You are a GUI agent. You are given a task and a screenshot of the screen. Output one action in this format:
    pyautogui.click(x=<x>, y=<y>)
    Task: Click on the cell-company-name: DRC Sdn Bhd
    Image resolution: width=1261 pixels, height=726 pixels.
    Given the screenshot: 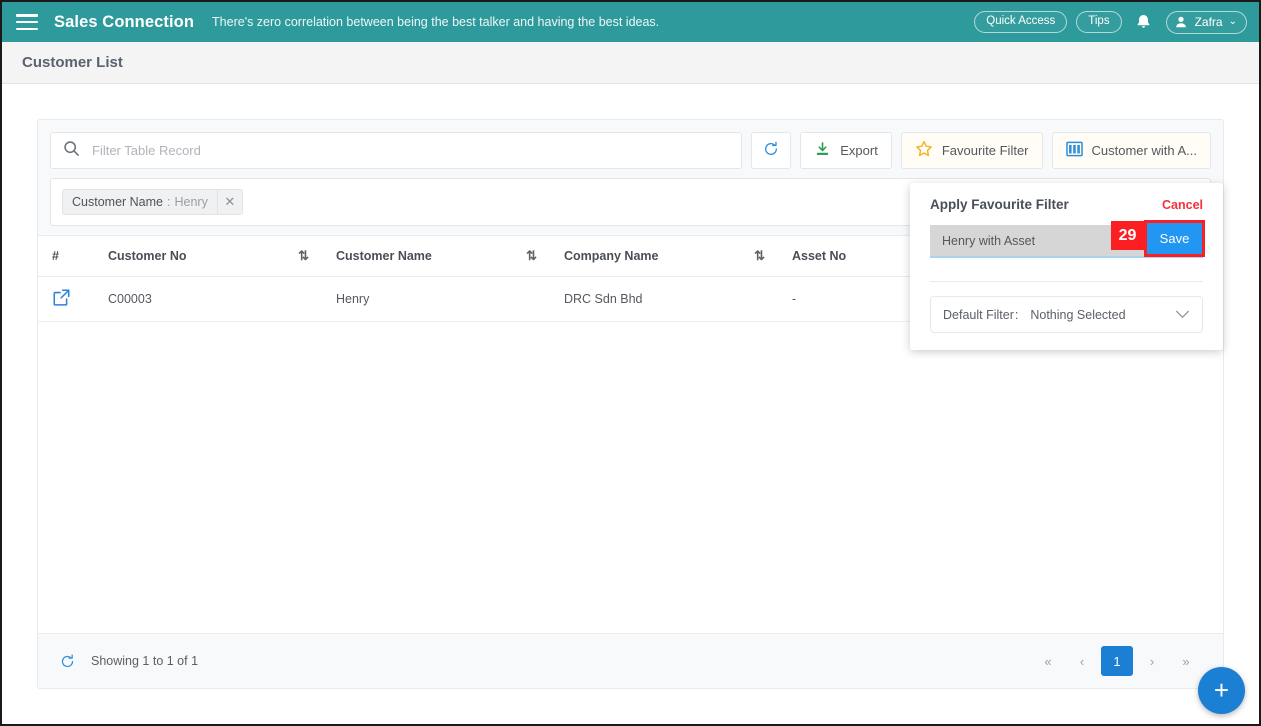 What is the action you would take?
    pyautogui.click(x=664, y=299)
    